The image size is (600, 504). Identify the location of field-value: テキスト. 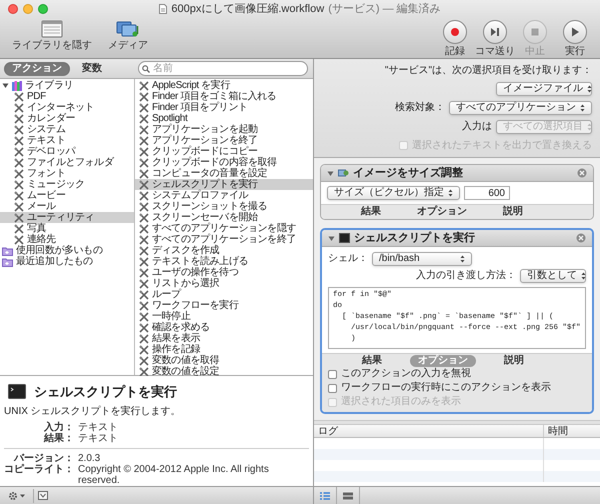
(98, 438).